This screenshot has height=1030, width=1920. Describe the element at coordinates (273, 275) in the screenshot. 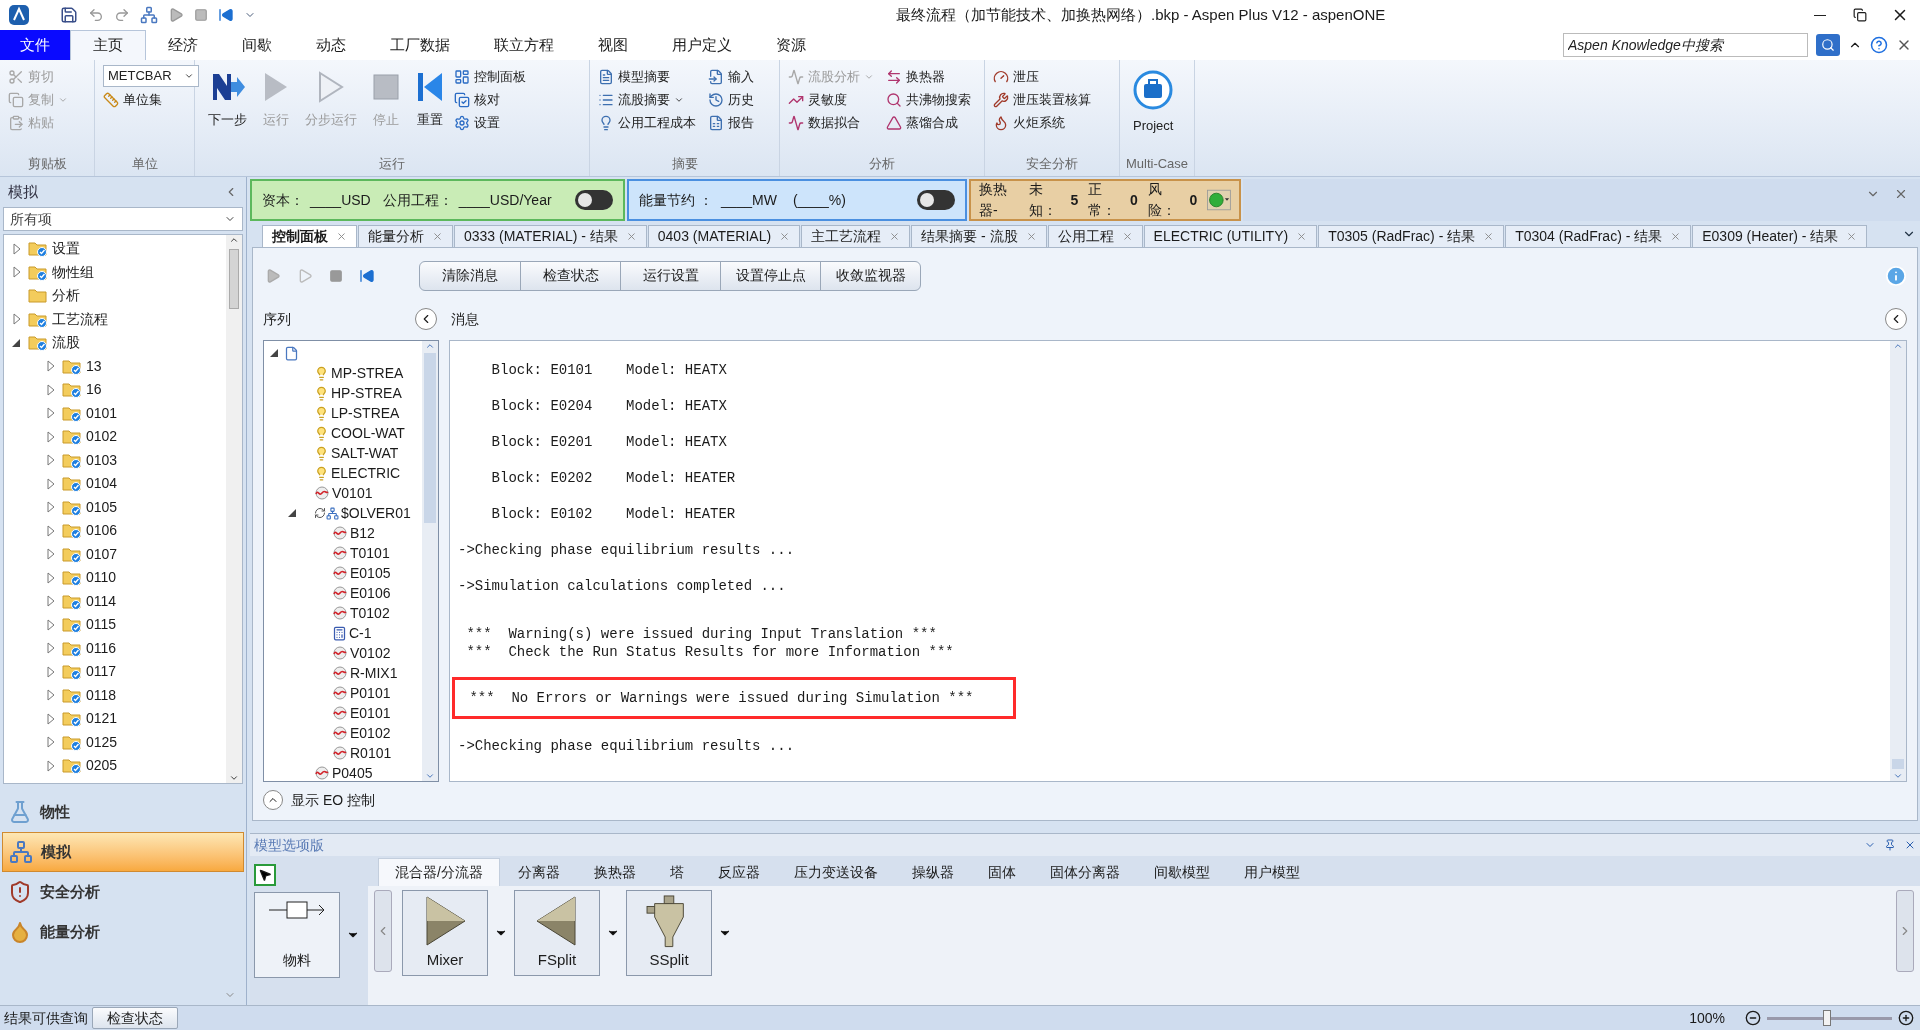

I see `play-icon` at that location.